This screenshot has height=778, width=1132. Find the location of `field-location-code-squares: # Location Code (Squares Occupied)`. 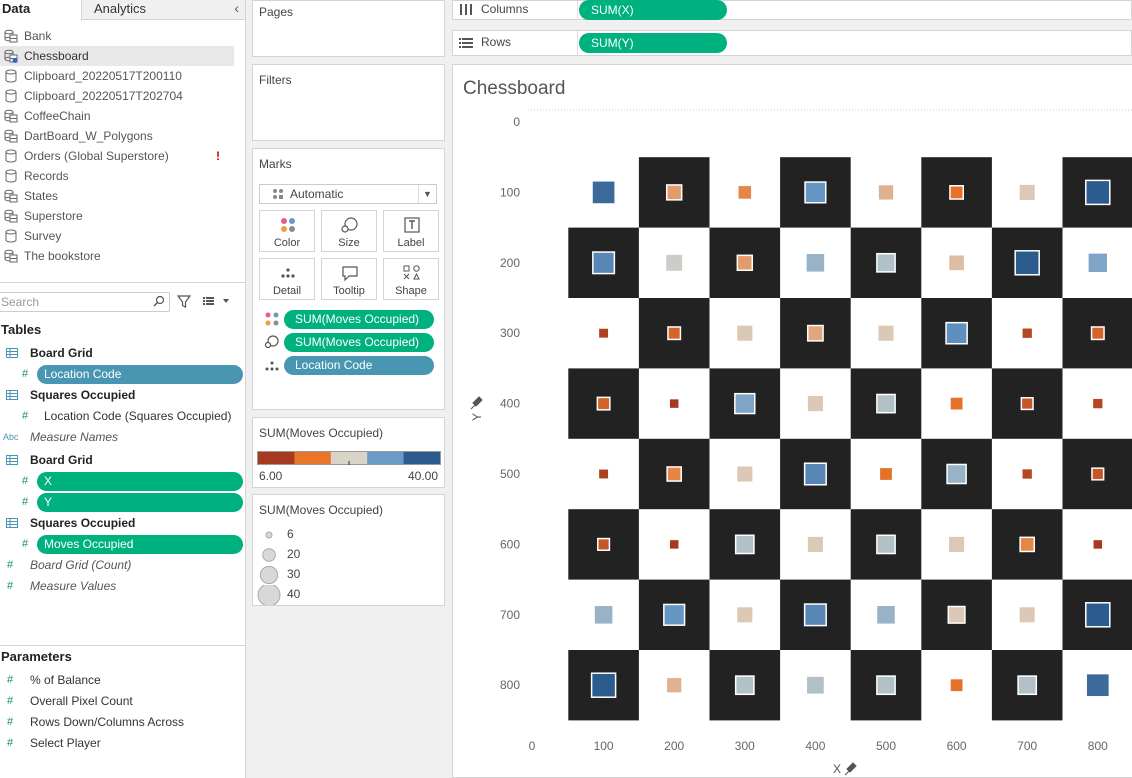

field-location-code-squares: # Location Code (Squares Occupied) is located at coordinates (122, 416).